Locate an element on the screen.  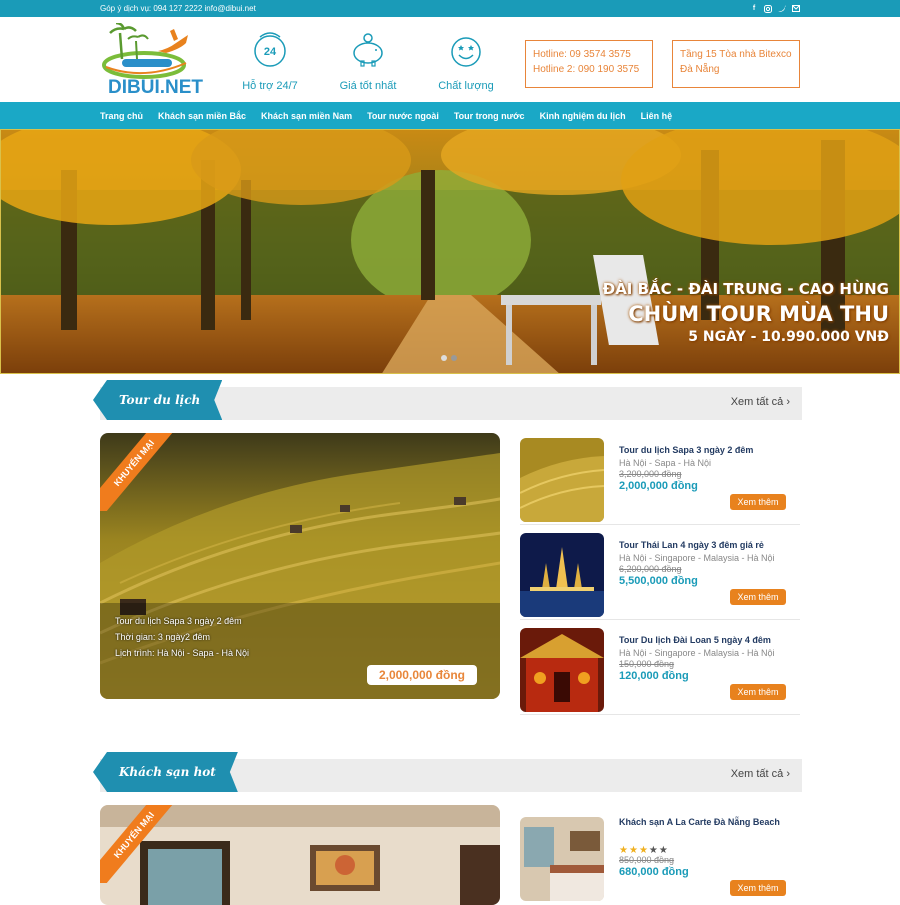
featured-hotel-card: KHUYẾN MẠI is located at coordinates (300, 855).